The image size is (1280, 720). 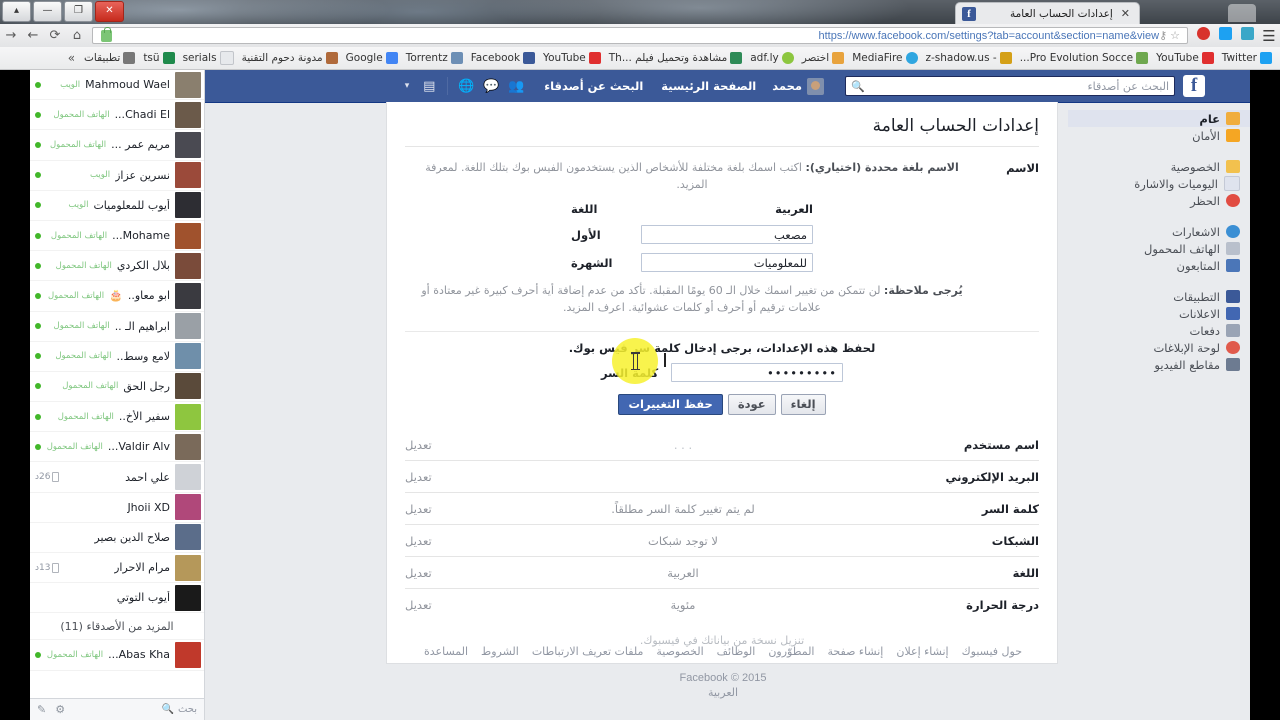 I want to click on footer-link: إنشاء إعلان, so click(x=922, y=651).